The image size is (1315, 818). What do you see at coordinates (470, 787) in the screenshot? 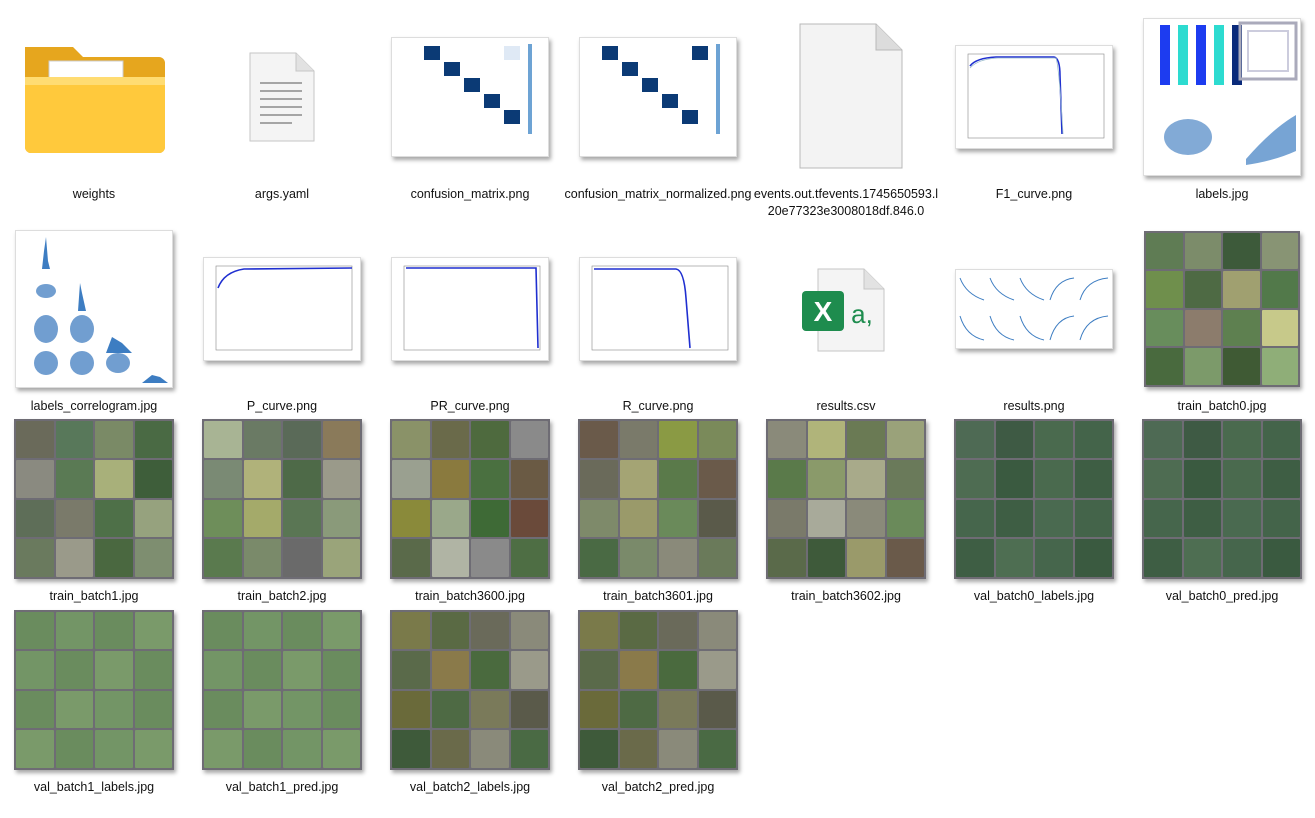
I see `file-name: val_batch2_labels.jpg` at bounding box center [470, 787].